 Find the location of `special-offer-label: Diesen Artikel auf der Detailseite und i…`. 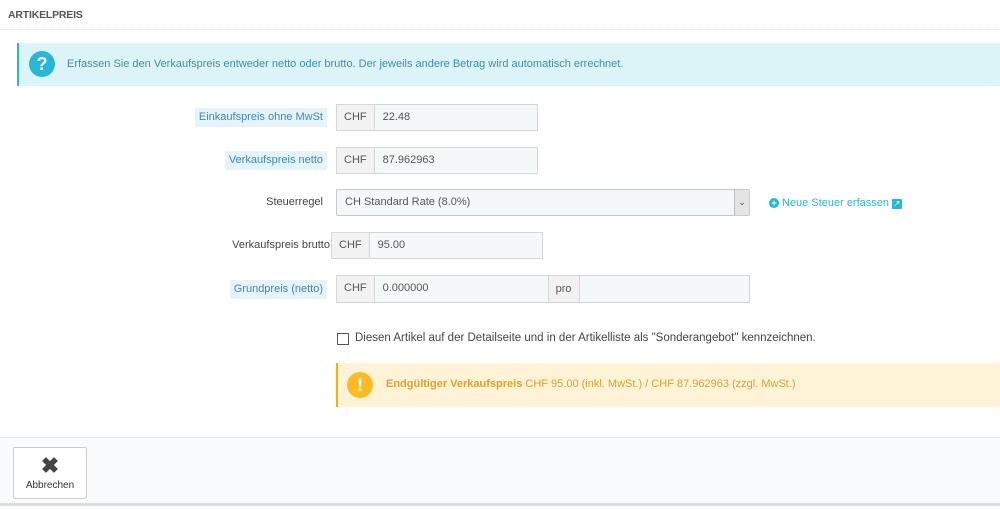

special-offer-label: Diesen Artikel auf der Detailseite und i… is located at coordinates (585, 338).